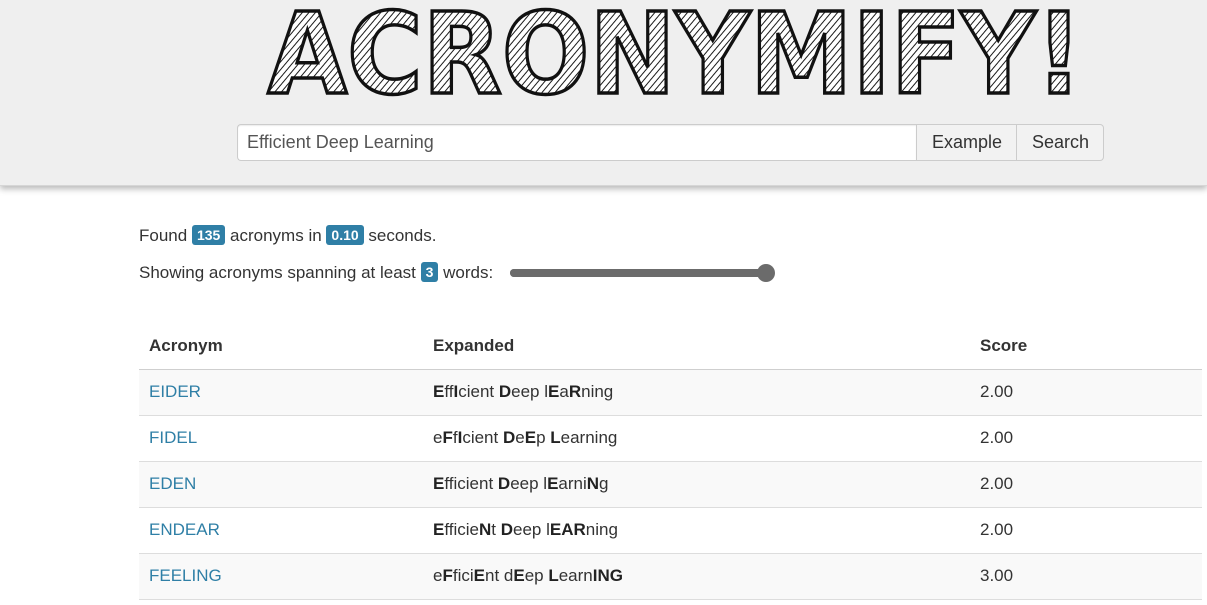 The image size is (1207, 605). I want to click on expanded-cell: eFficiEnt dEep LearnING, so click(696, 576).